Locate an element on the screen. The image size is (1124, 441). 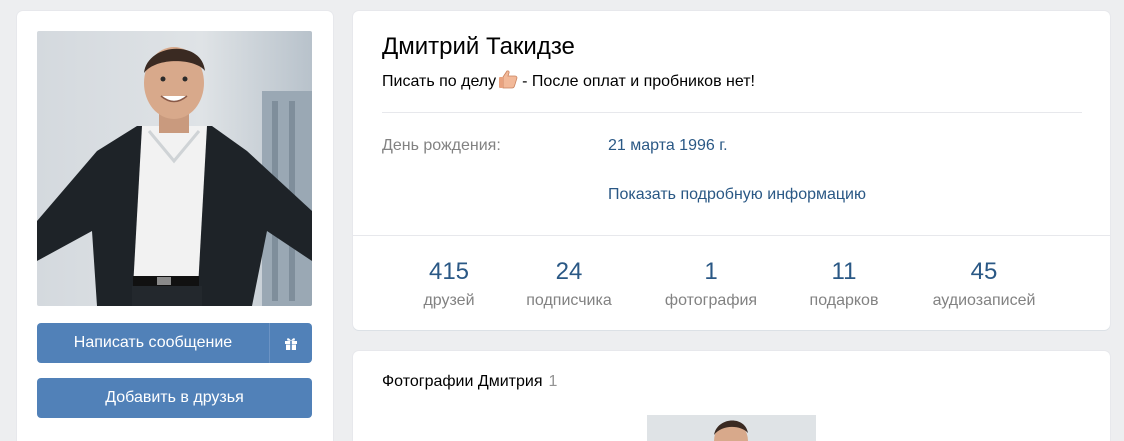
photos-header-link: Фотографии Дмитрия 1 is located at coordinates (469, 382).